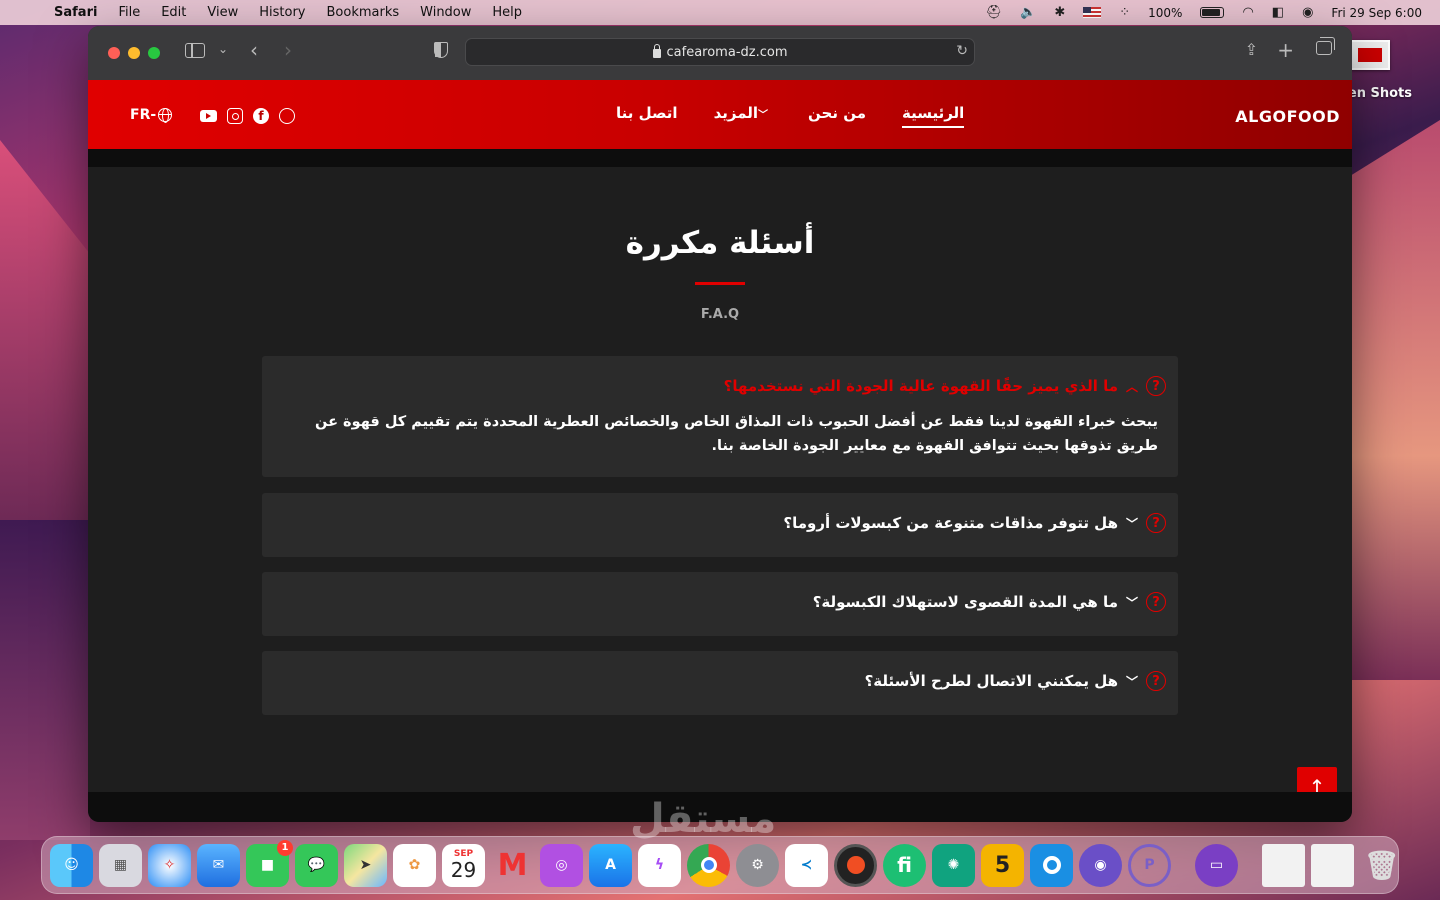  Describe the element at coordinates (75, 12) in the screenshot. I see `menu-app-name: Safari` at that location.